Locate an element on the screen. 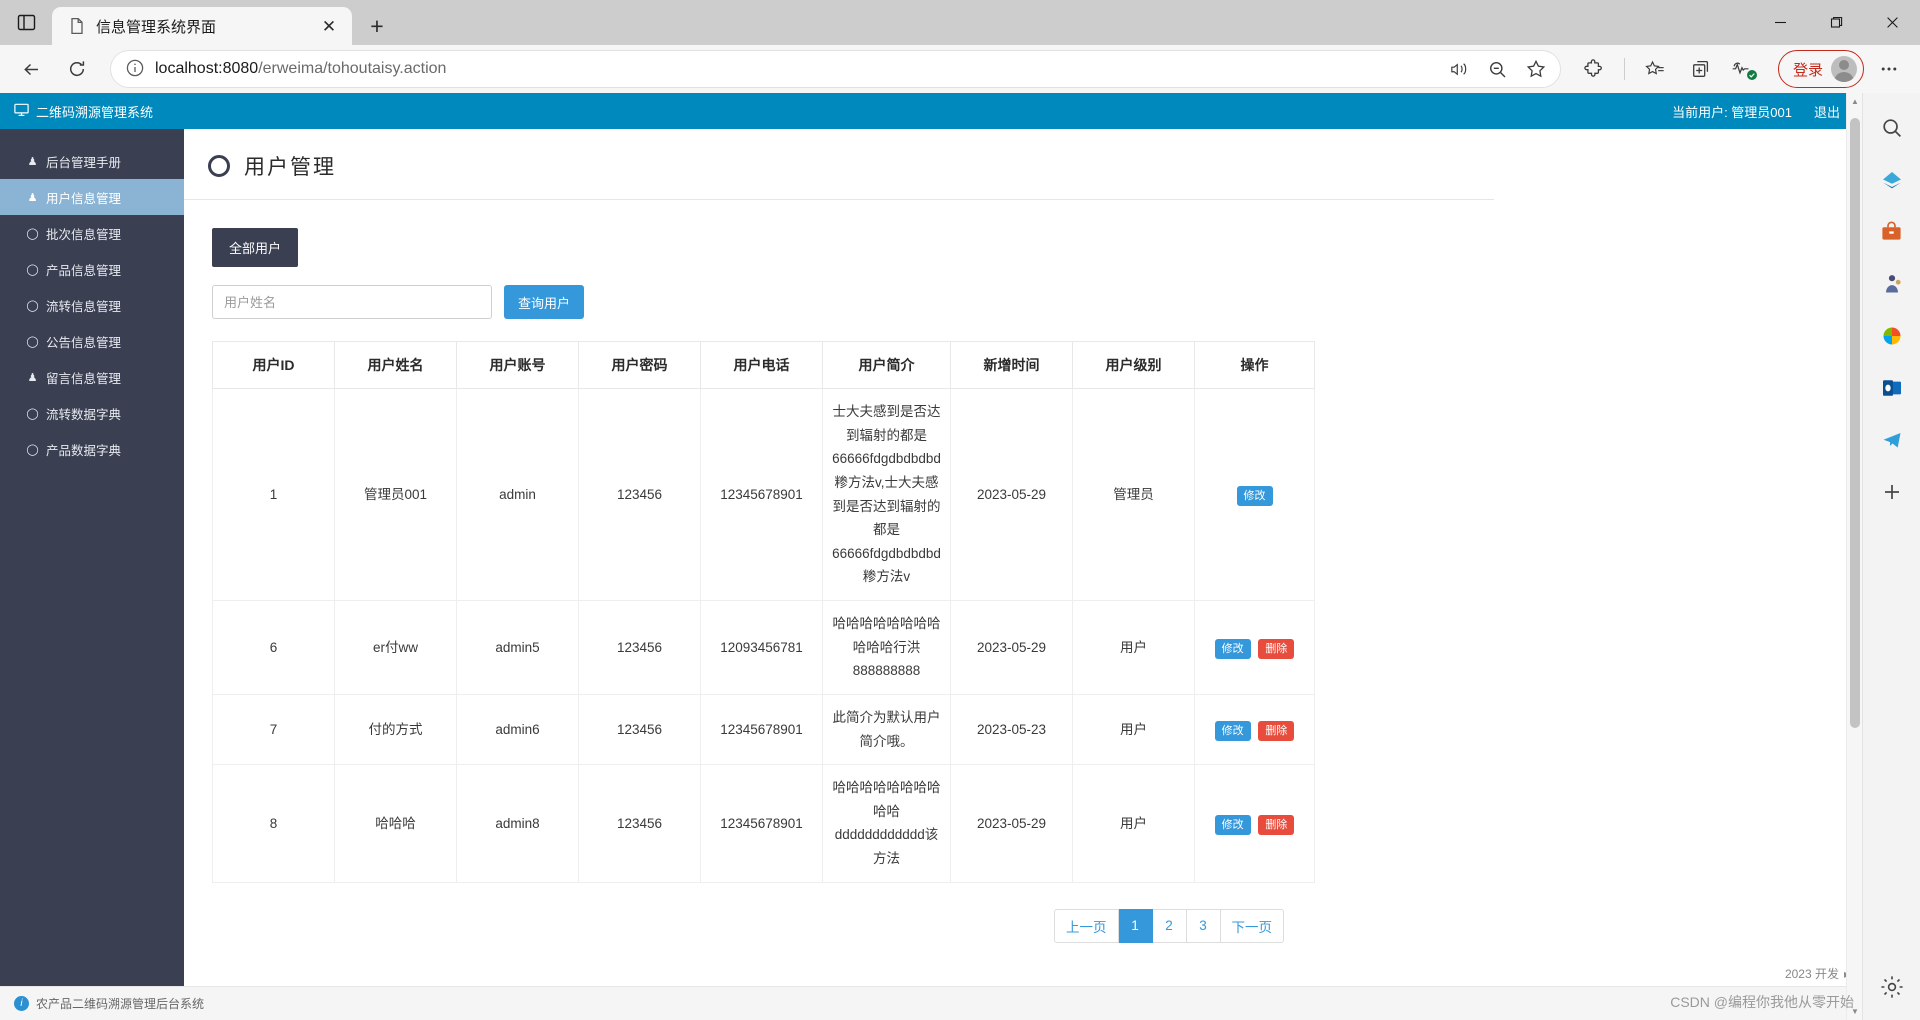  zoom-out-icon is located at coordinates (1498, 69).